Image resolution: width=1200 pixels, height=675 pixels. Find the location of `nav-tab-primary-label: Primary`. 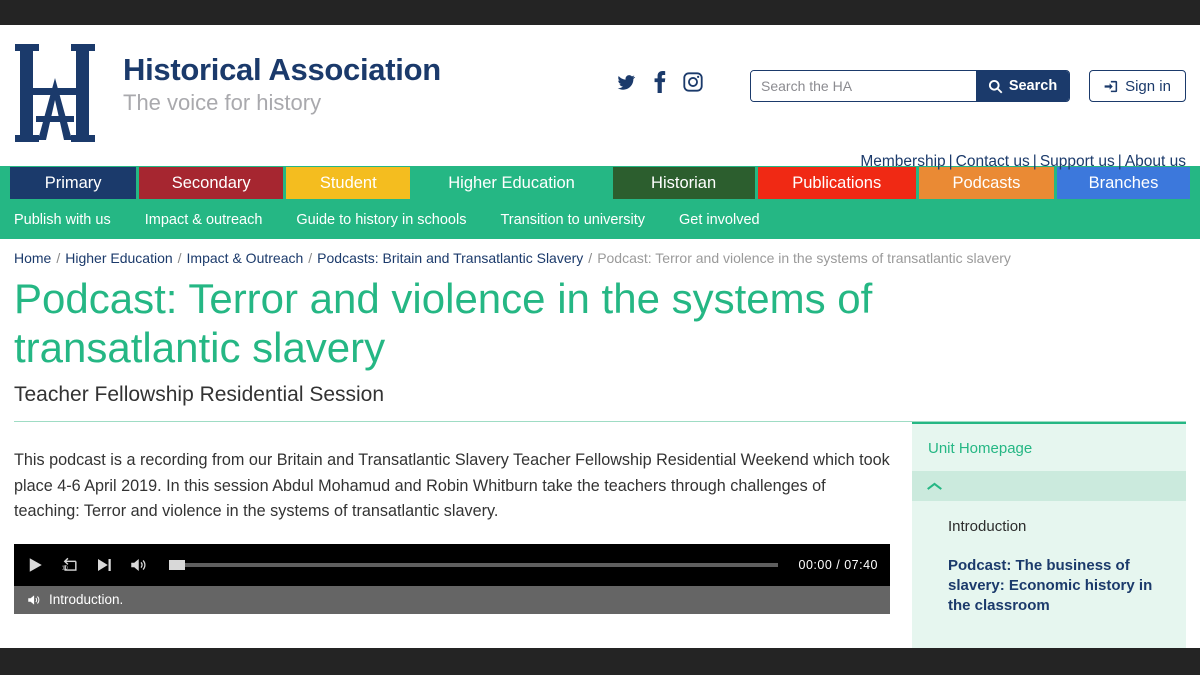

nav-tab-primary-label: Primary is located at coordinates (73, 182).